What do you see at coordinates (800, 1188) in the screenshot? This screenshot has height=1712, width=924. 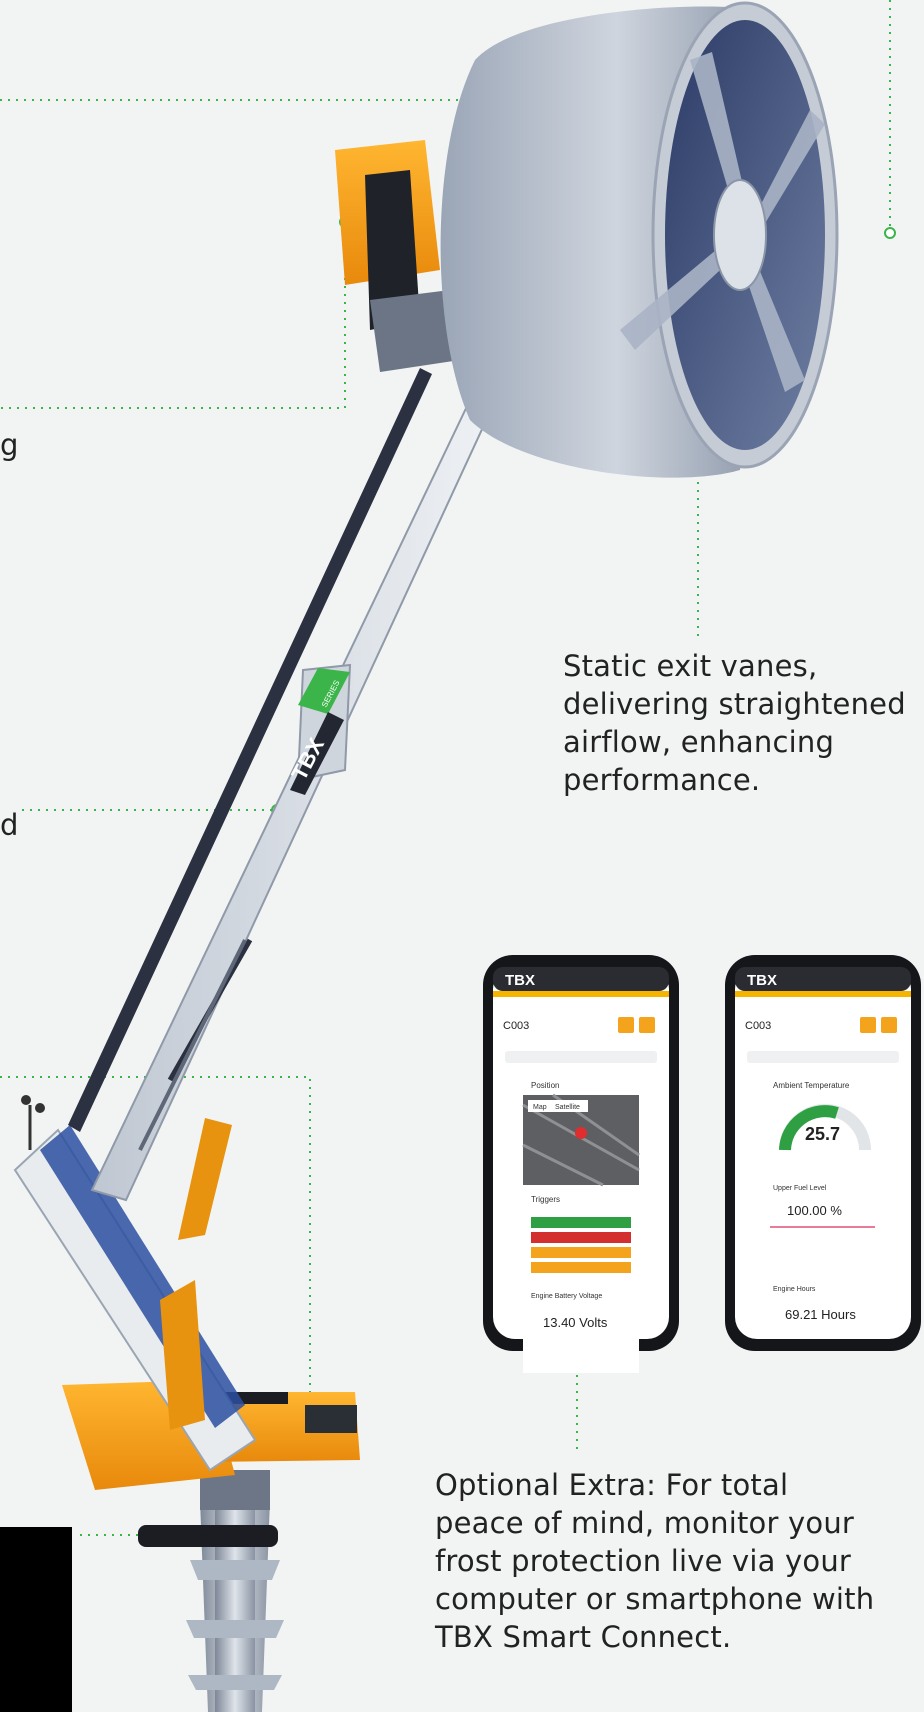 I see `phone-right-fuel-label: Upper Fuel Level` at bounding box center [800, 1188].